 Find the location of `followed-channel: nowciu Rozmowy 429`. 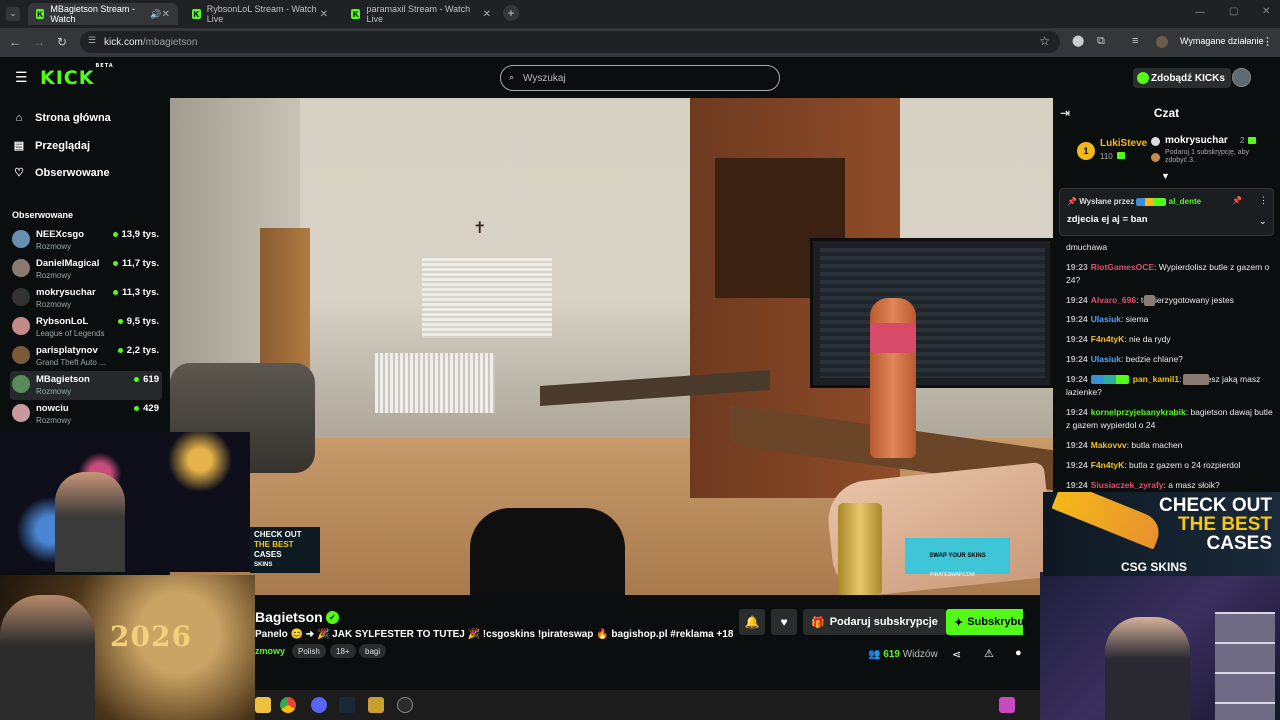

followed-channel: nowciu Rozmowy 429 is located at coordinates (86, 414).